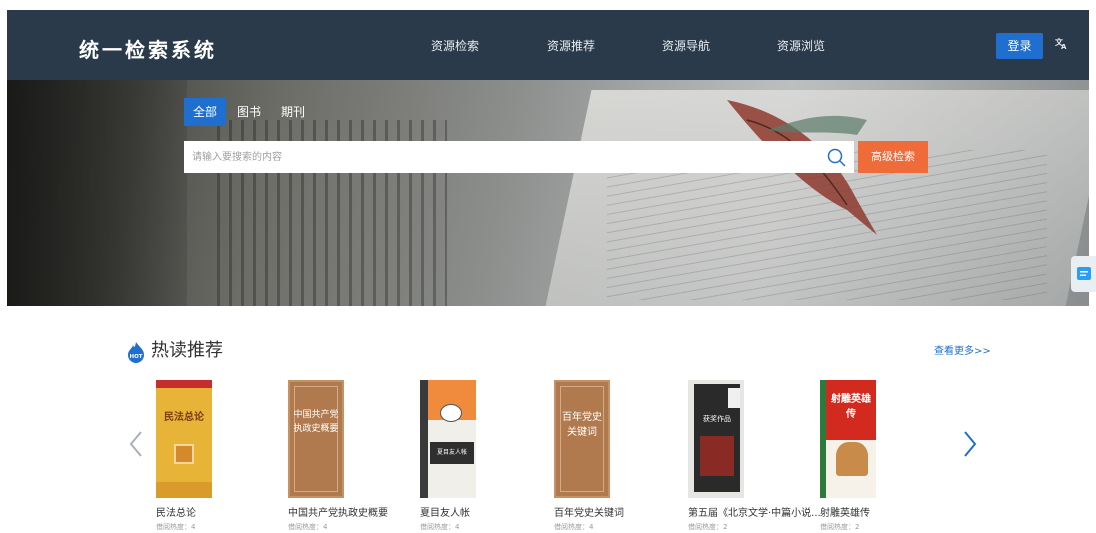  What do you see at coordinates (716, 439) in the screenshot?
I see `book-cover: 获奖作品` at bounding box center [716, 439].